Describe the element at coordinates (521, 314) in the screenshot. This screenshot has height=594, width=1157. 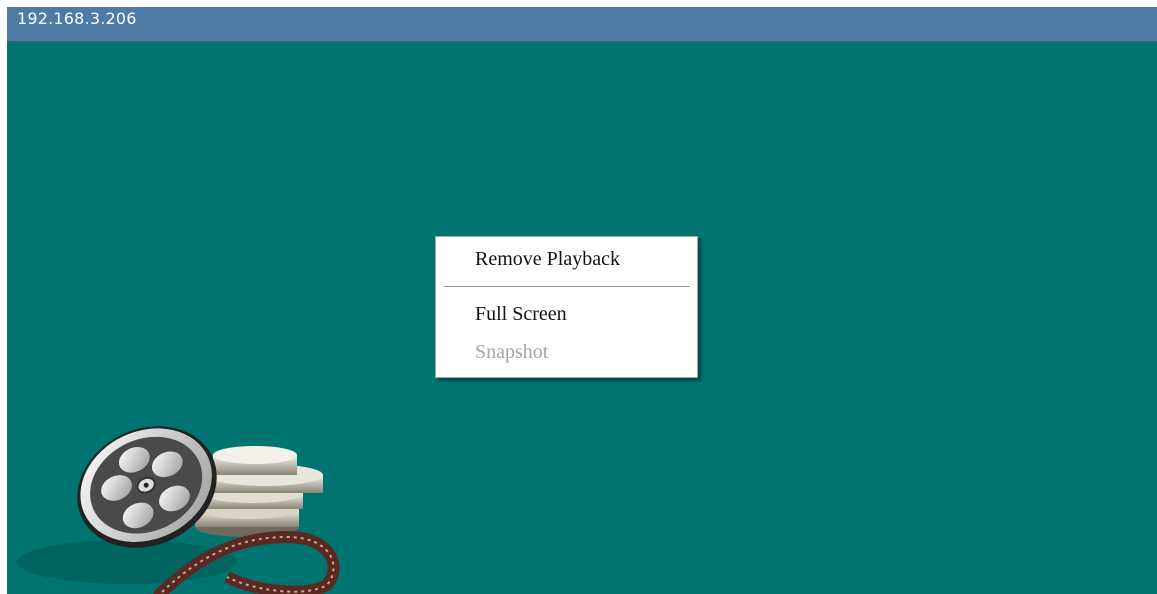
I see `menu-item-full-screen: Full Screen` at that location.